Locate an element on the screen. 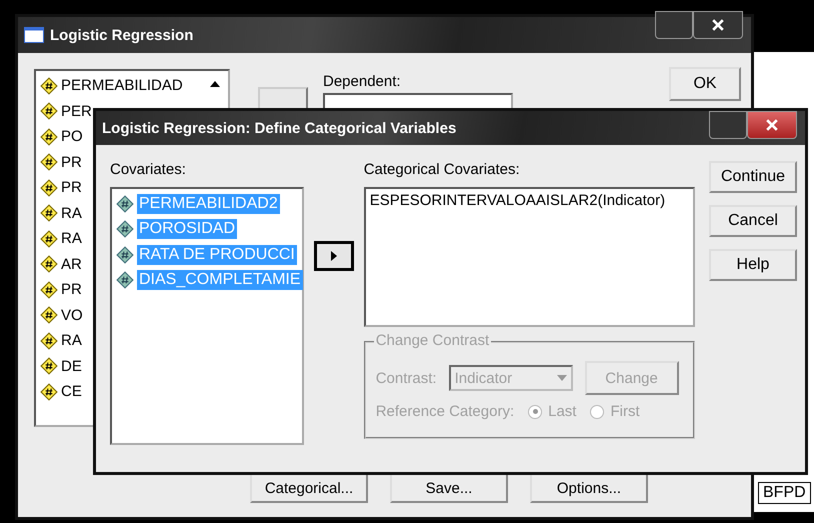  dependent-label: Dependent: is located at coordinates (362, 81).